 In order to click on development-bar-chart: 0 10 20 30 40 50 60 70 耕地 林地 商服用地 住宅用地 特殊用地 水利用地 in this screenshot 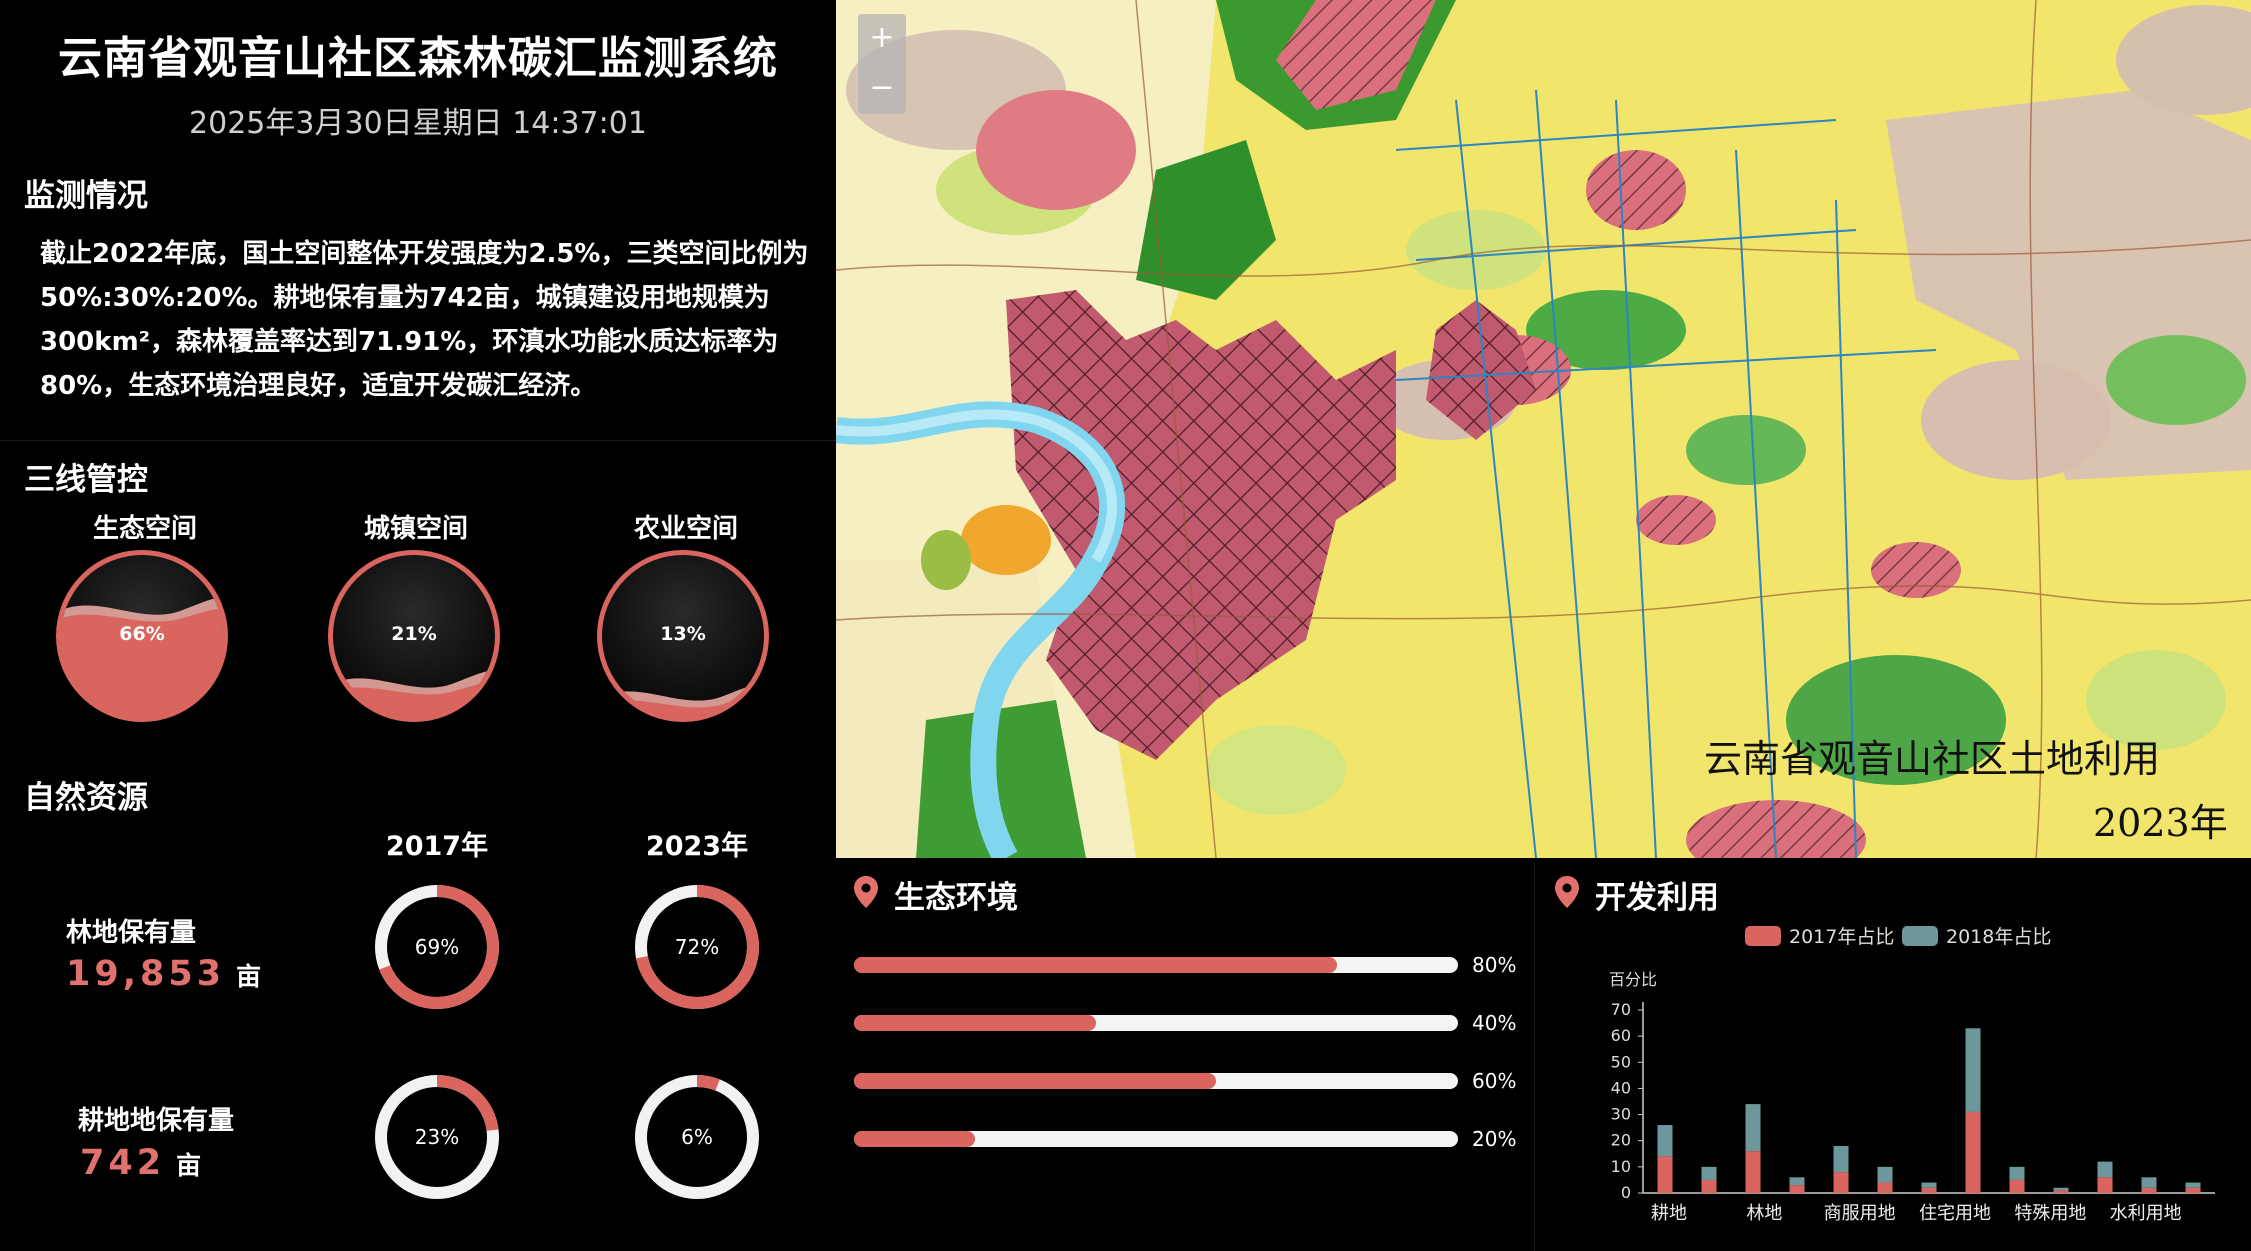, I will do `click(1913, 1112)`.